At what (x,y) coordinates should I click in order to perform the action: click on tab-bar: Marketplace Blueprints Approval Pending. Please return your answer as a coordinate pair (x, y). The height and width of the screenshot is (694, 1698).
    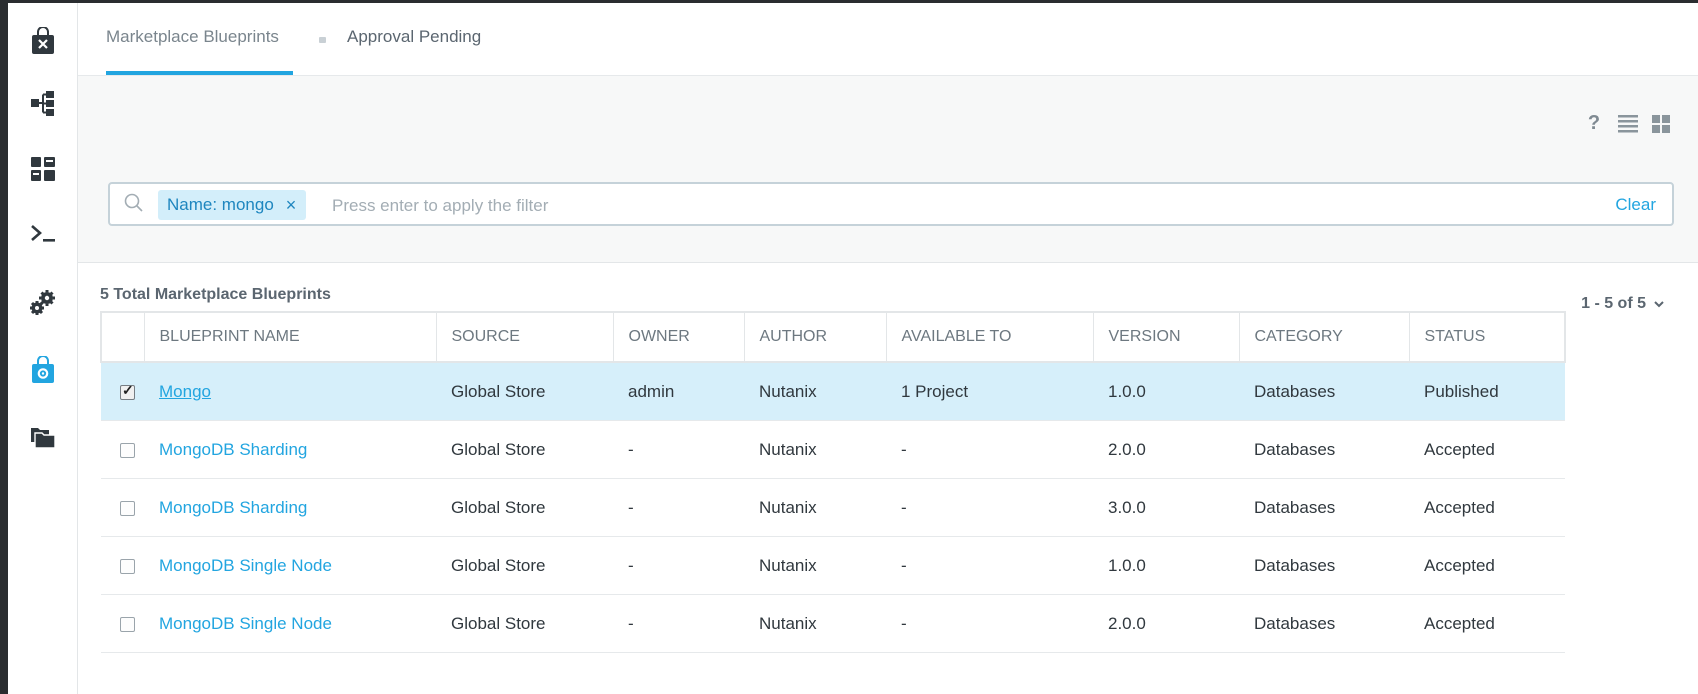
    Looking at the image, I should click on (888, 39).